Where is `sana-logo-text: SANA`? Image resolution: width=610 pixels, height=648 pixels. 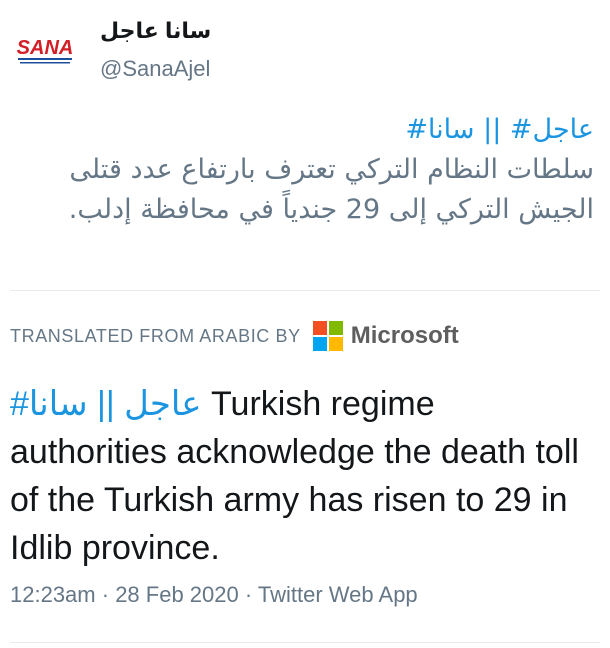 sana-logo-text: SANA is located at coordinates (45, 48).